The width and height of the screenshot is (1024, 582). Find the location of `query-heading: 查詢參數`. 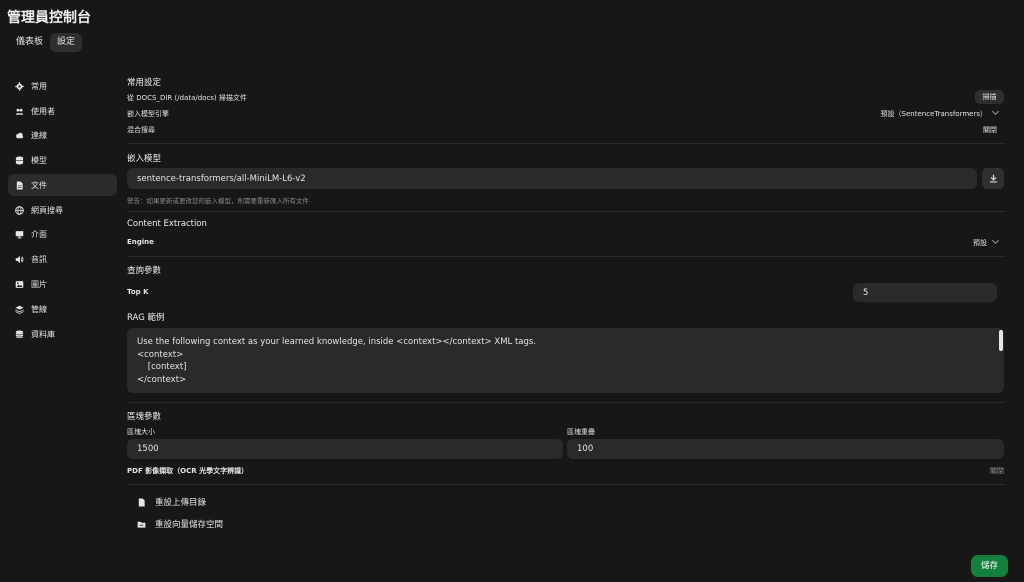

query-heading: 查詢參數 is located at coordinates (144, 271).